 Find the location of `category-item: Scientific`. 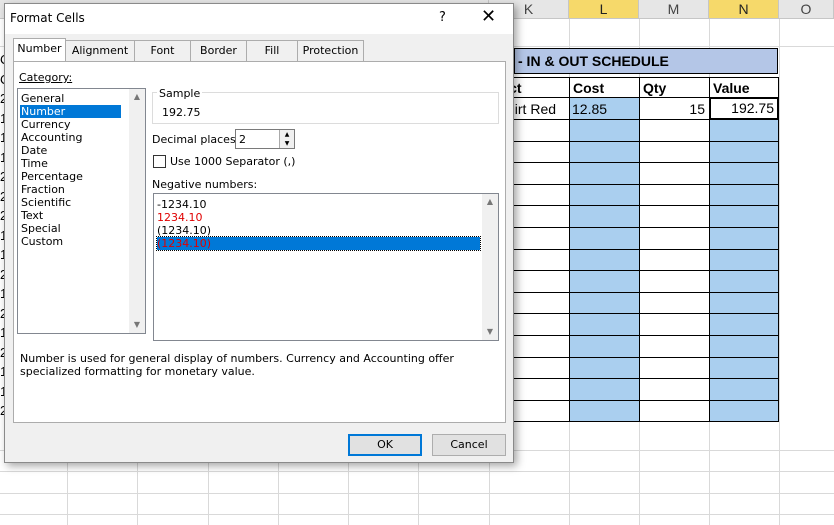

category-item: Scientific is located at coordinates (70, 202).